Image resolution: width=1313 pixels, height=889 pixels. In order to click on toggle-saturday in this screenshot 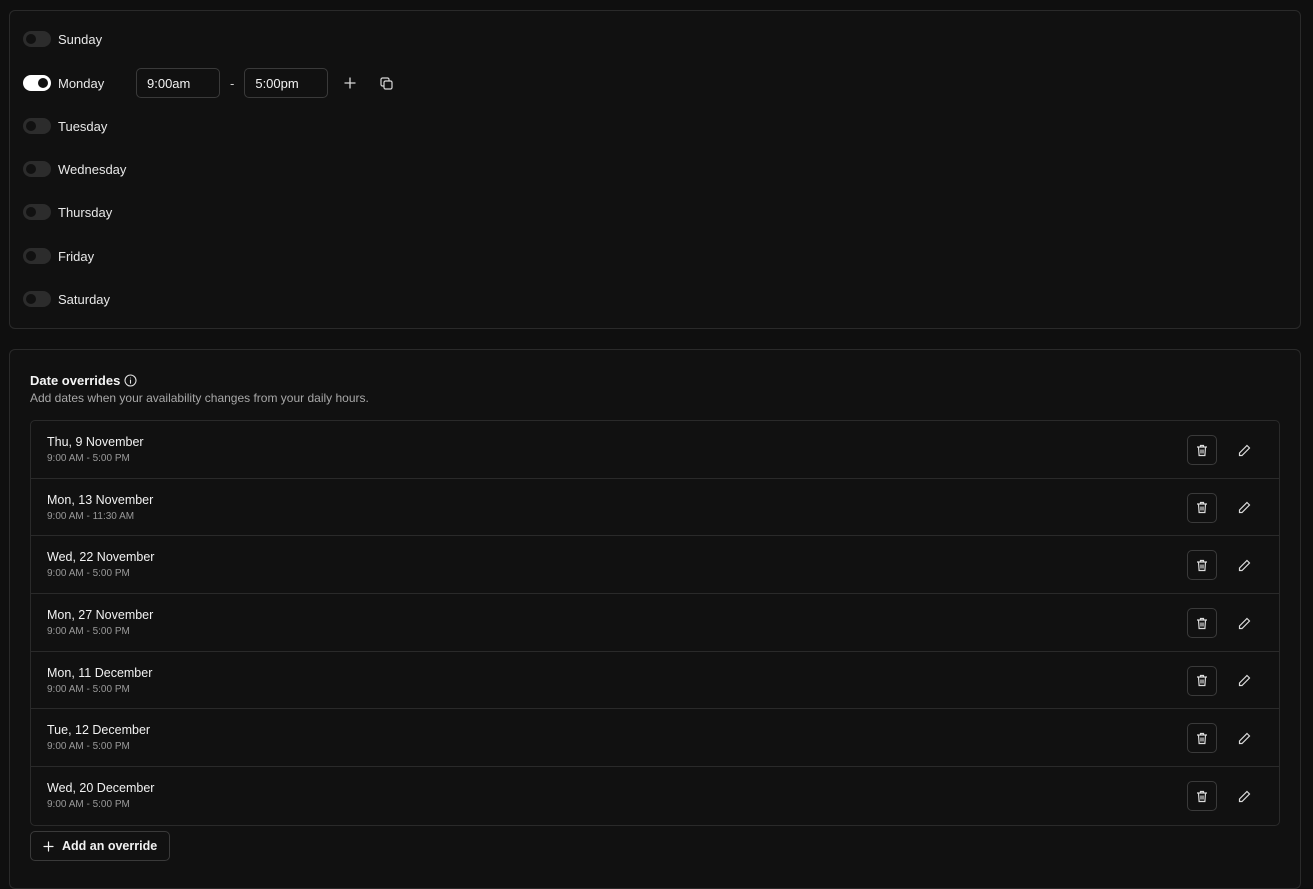, I will do `click(37, 299)`.